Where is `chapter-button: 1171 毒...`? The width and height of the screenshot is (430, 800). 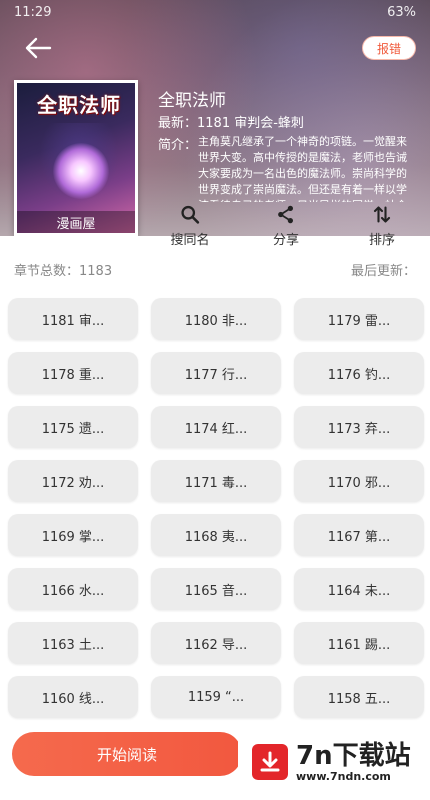 chapter-button: 1171 毒... is located at coordinates (216, 481).